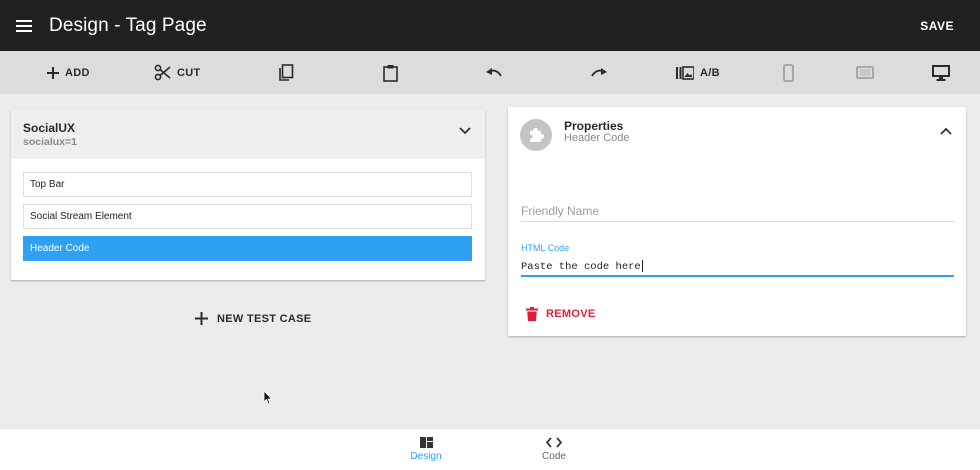 This screenshot has width=980, height=470. Describe the element at coordinates (248, 134) in the screenshot. I see `tag-card-header: SocialUX socialux=1` at that location.